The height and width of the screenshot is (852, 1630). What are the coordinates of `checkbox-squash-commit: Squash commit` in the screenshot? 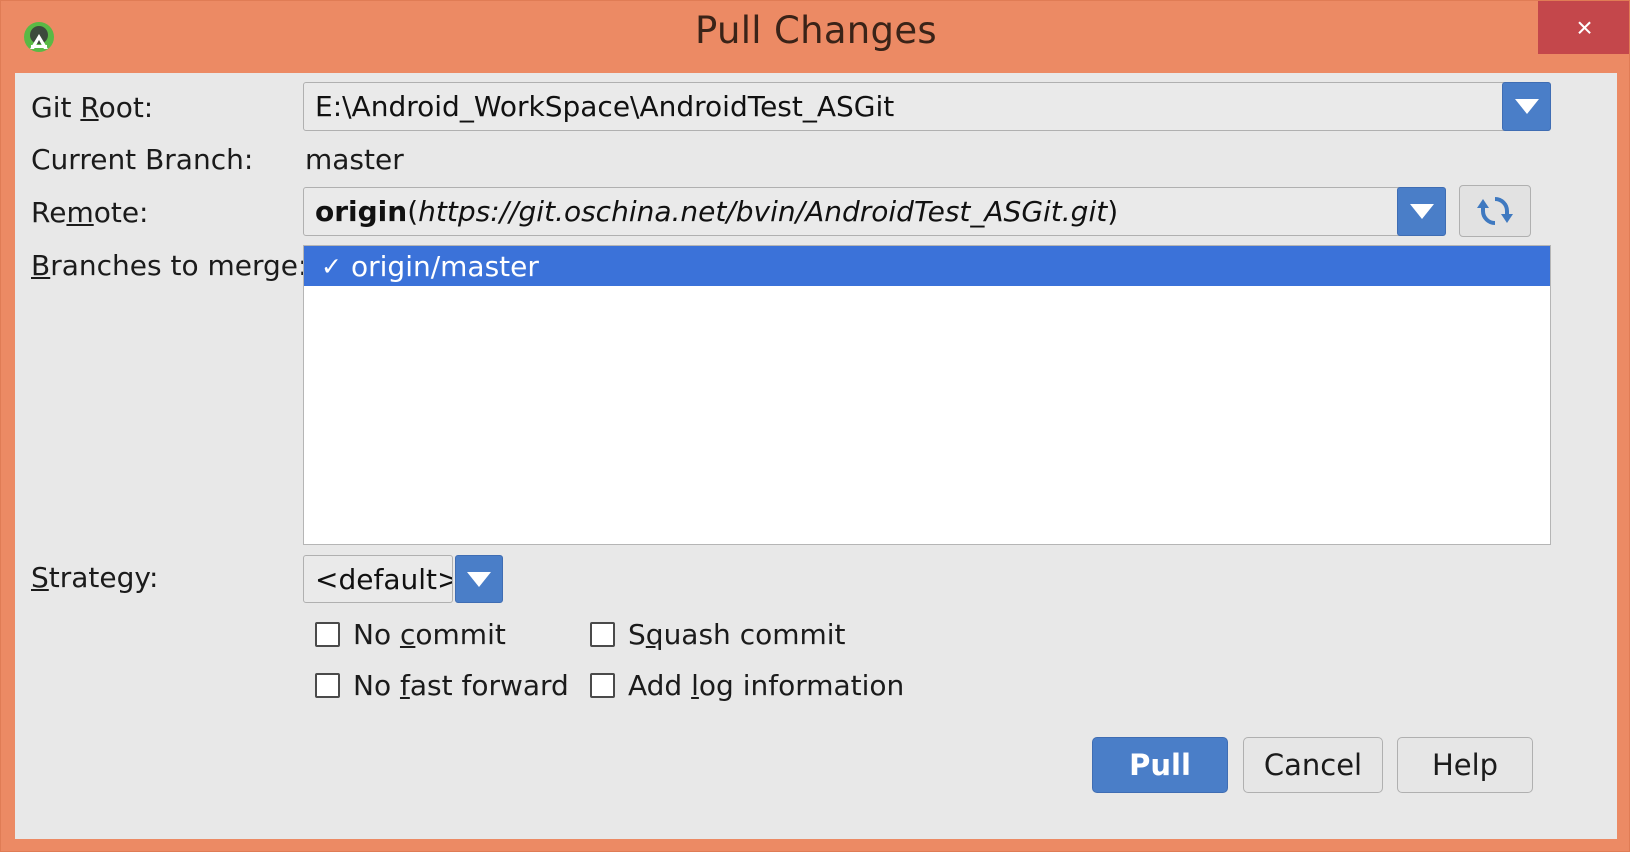 It's located at (718, 634).